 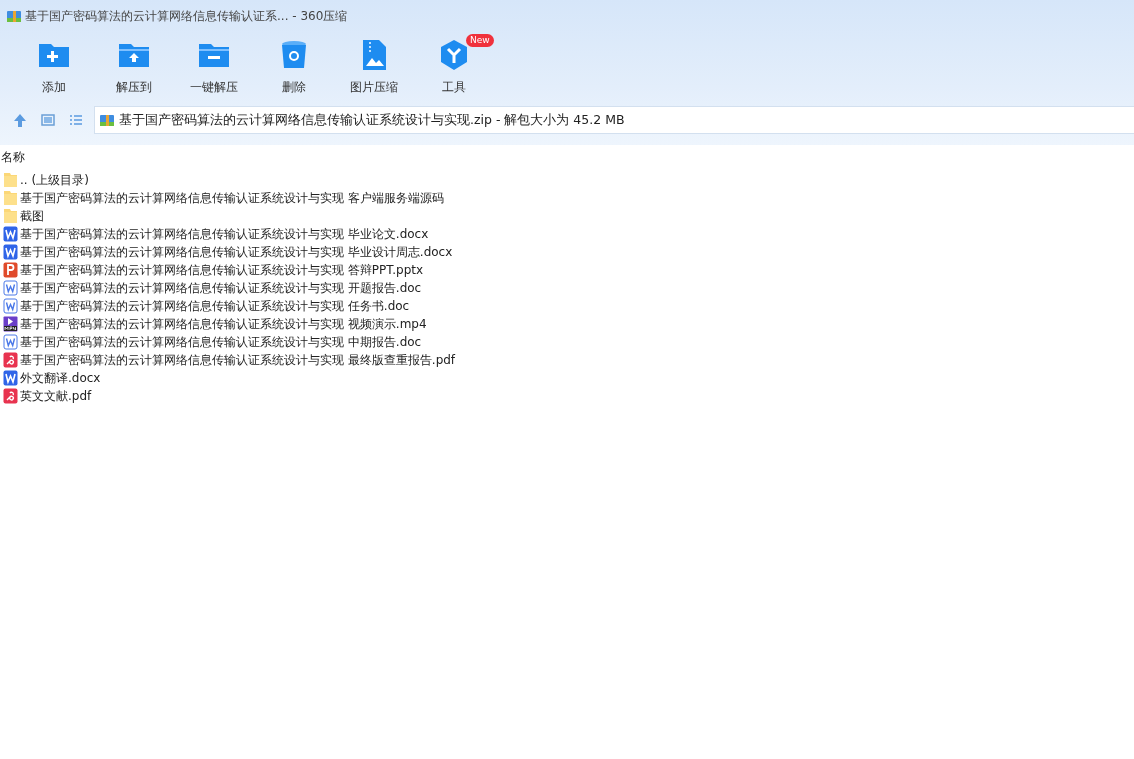 What do you see at coordinates (221, 342) in the screenshot?
I see `file-name: 基于国产密码算法的云计算网络信息传输认证系统设计与实现 中期报告.doc` at bounding box center [221, 342].